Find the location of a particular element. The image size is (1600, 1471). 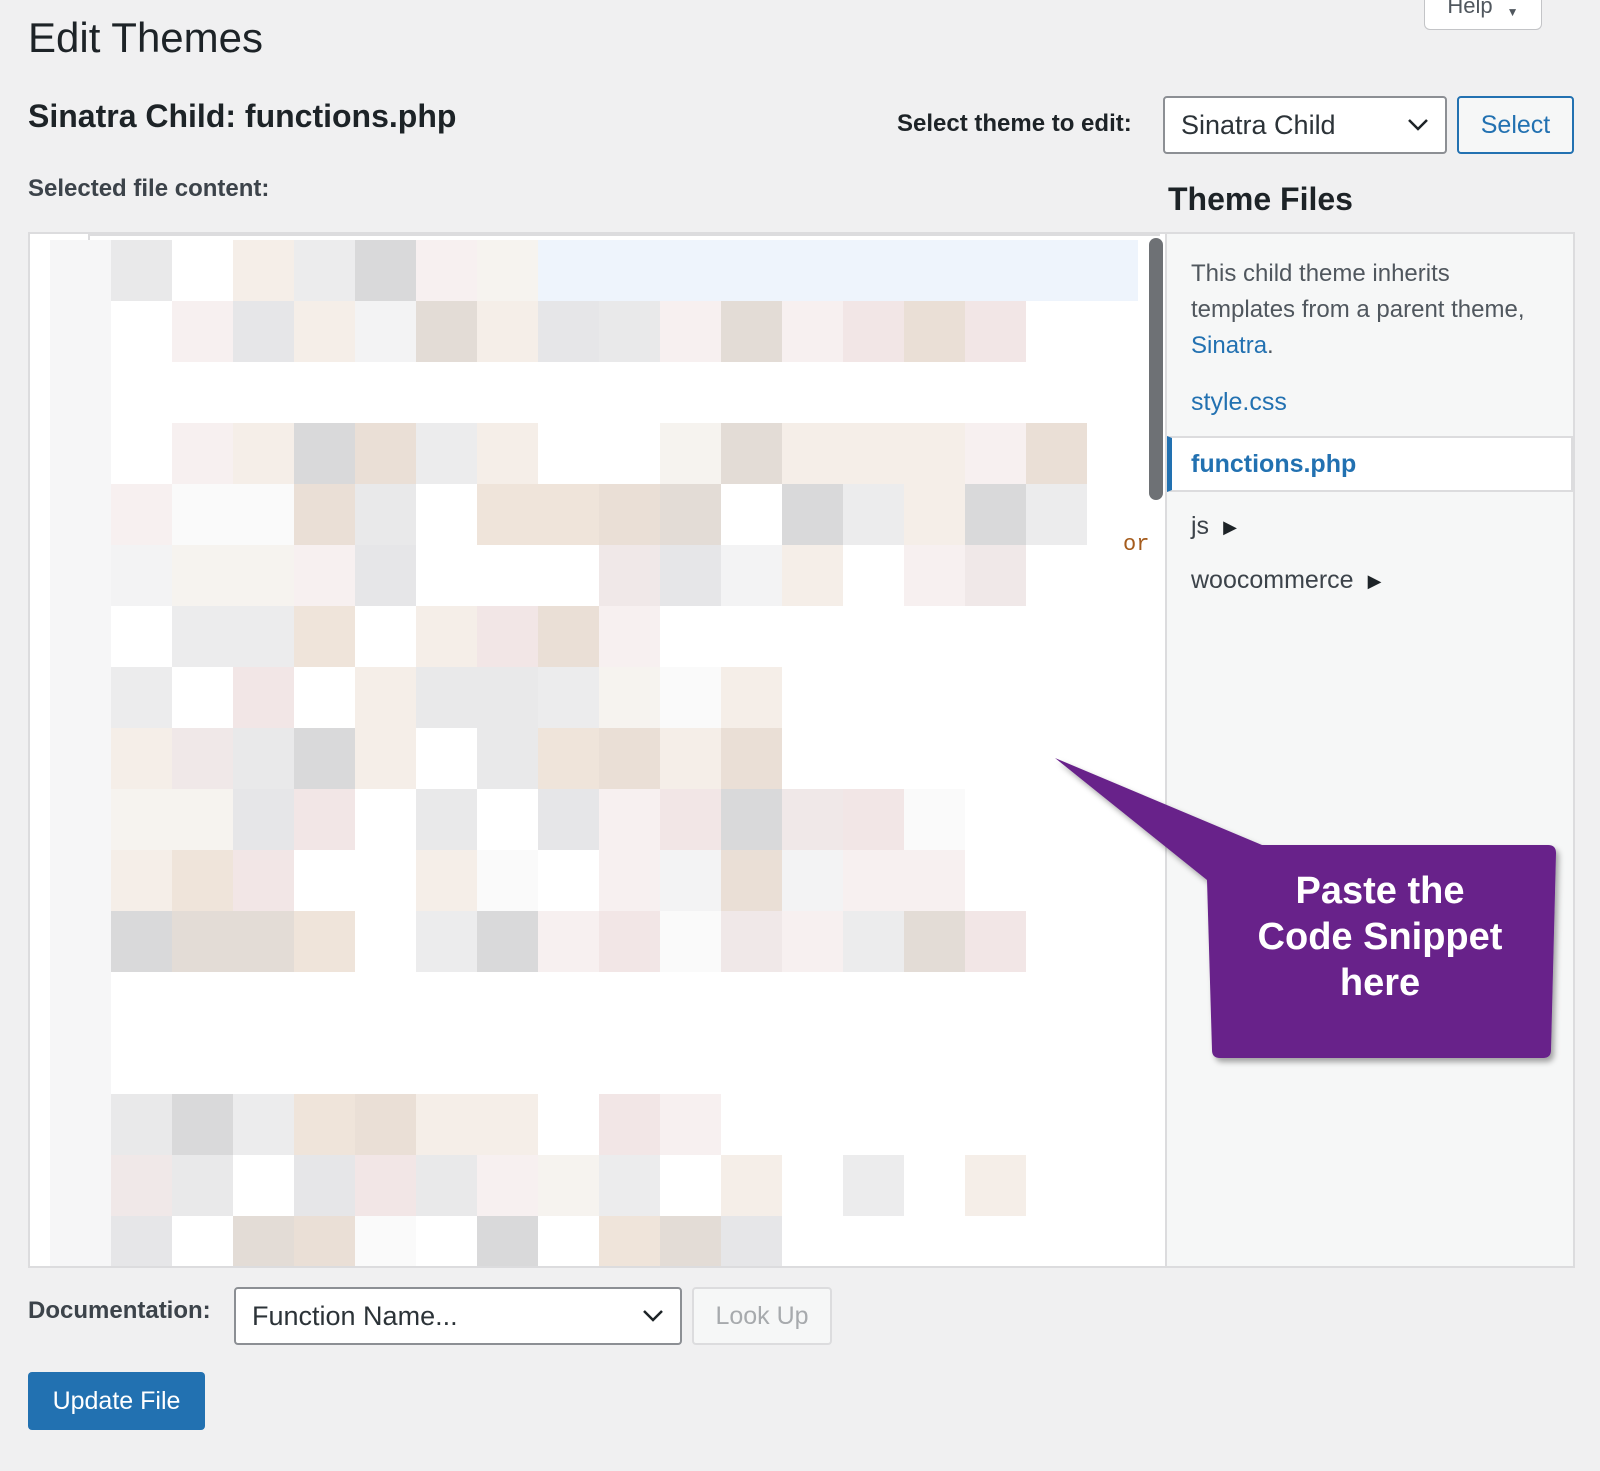

documentation-label: Documentation: is located at coordinates (119, 1310).